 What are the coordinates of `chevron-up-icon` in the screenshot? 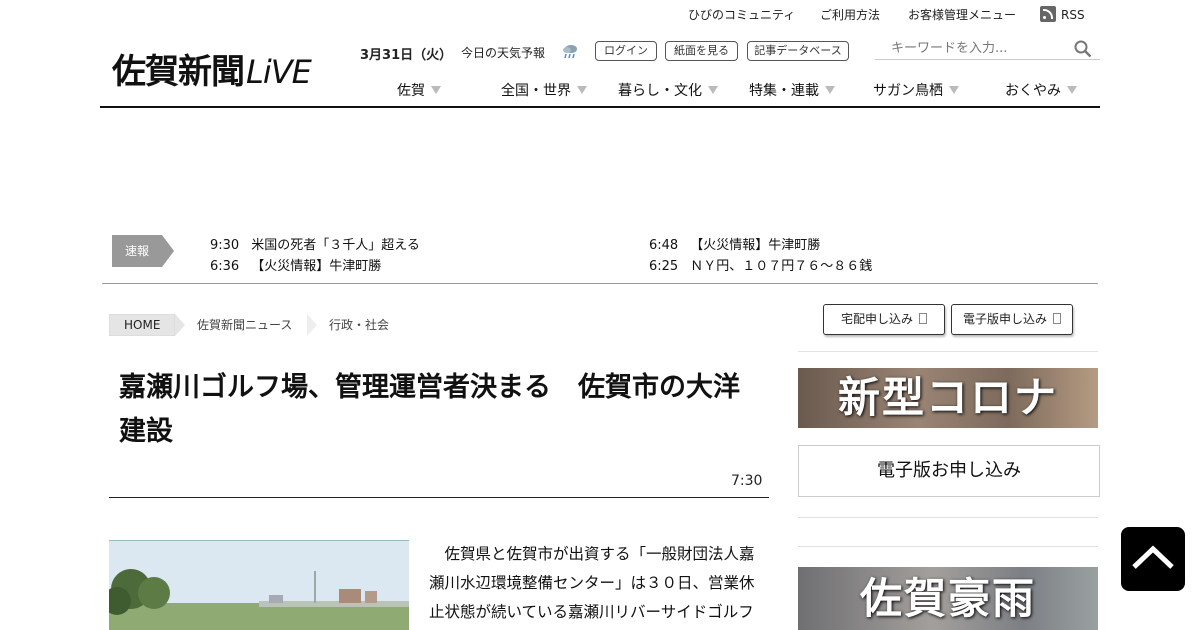 It's located at (1153, 557).